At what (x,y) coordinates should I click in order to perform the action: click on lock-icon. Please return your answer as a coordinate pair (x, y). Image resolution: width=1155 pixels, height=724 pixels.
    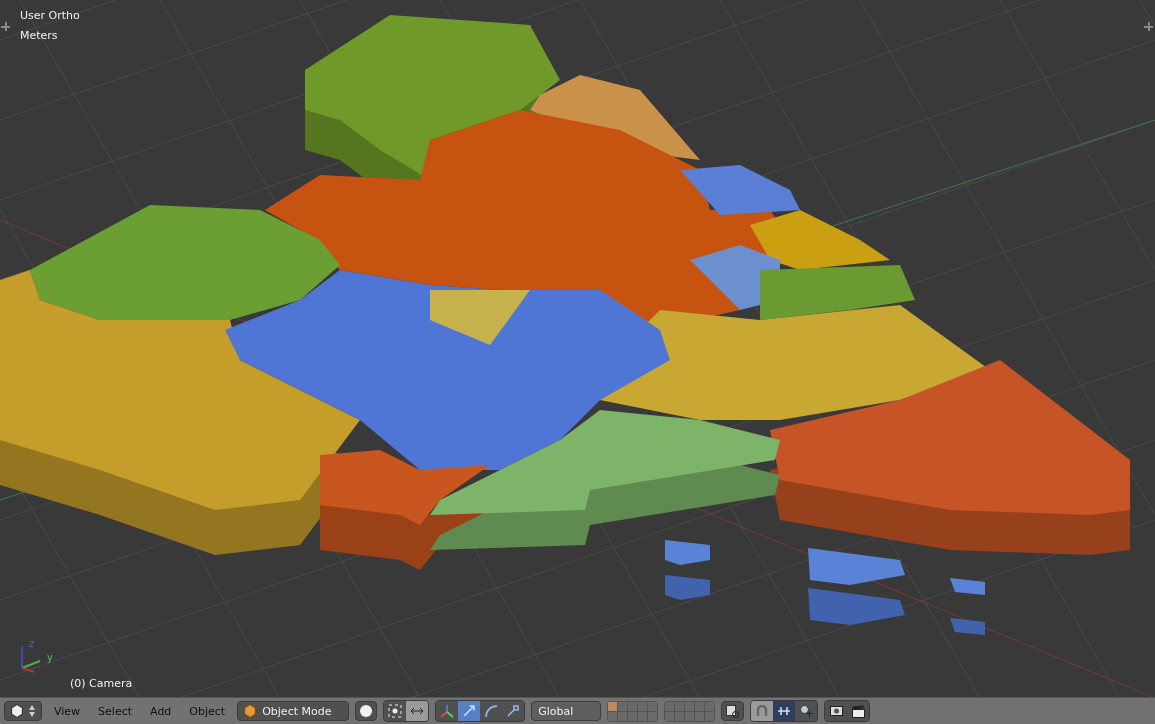
    Looking at the image, I should click on (733, 711).